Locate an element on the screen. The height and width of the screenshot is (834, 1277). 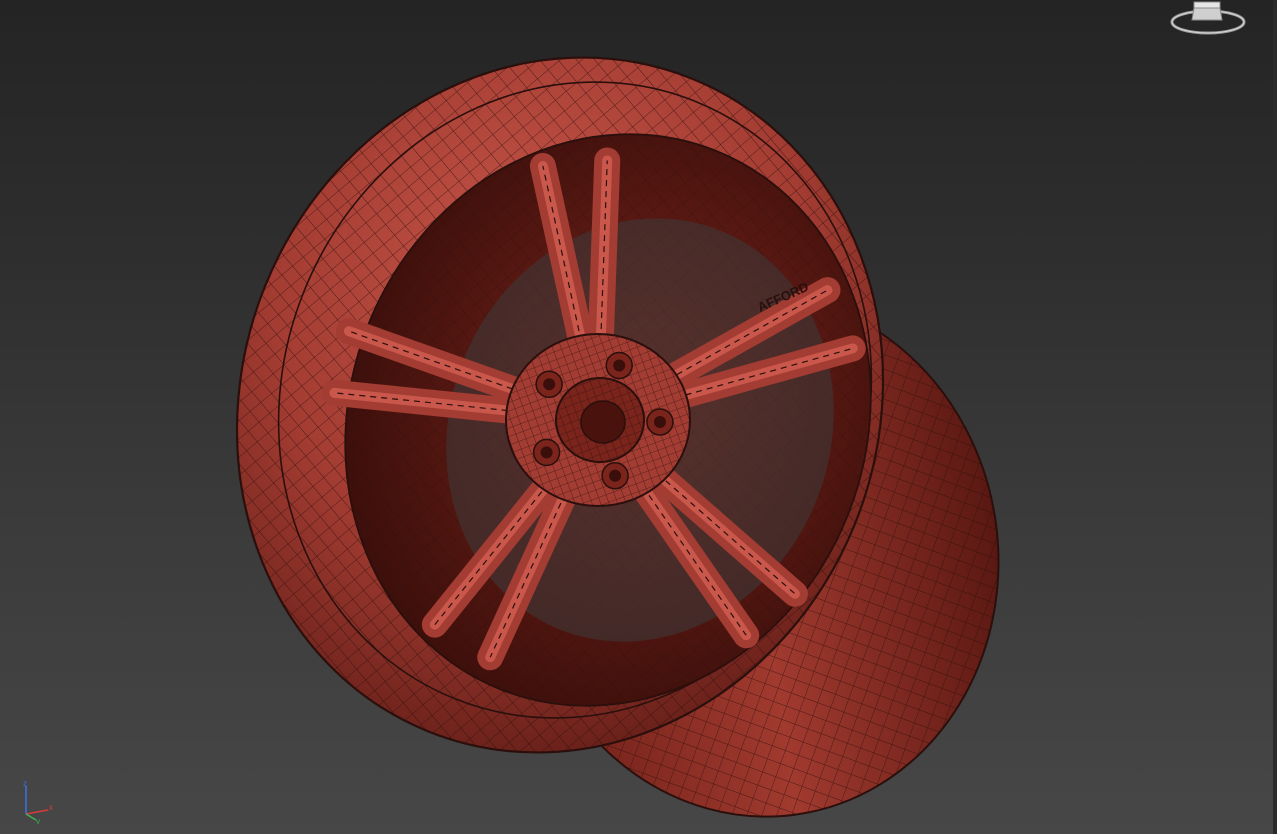
viewcube-icon is located at coordinates (1208, 22).